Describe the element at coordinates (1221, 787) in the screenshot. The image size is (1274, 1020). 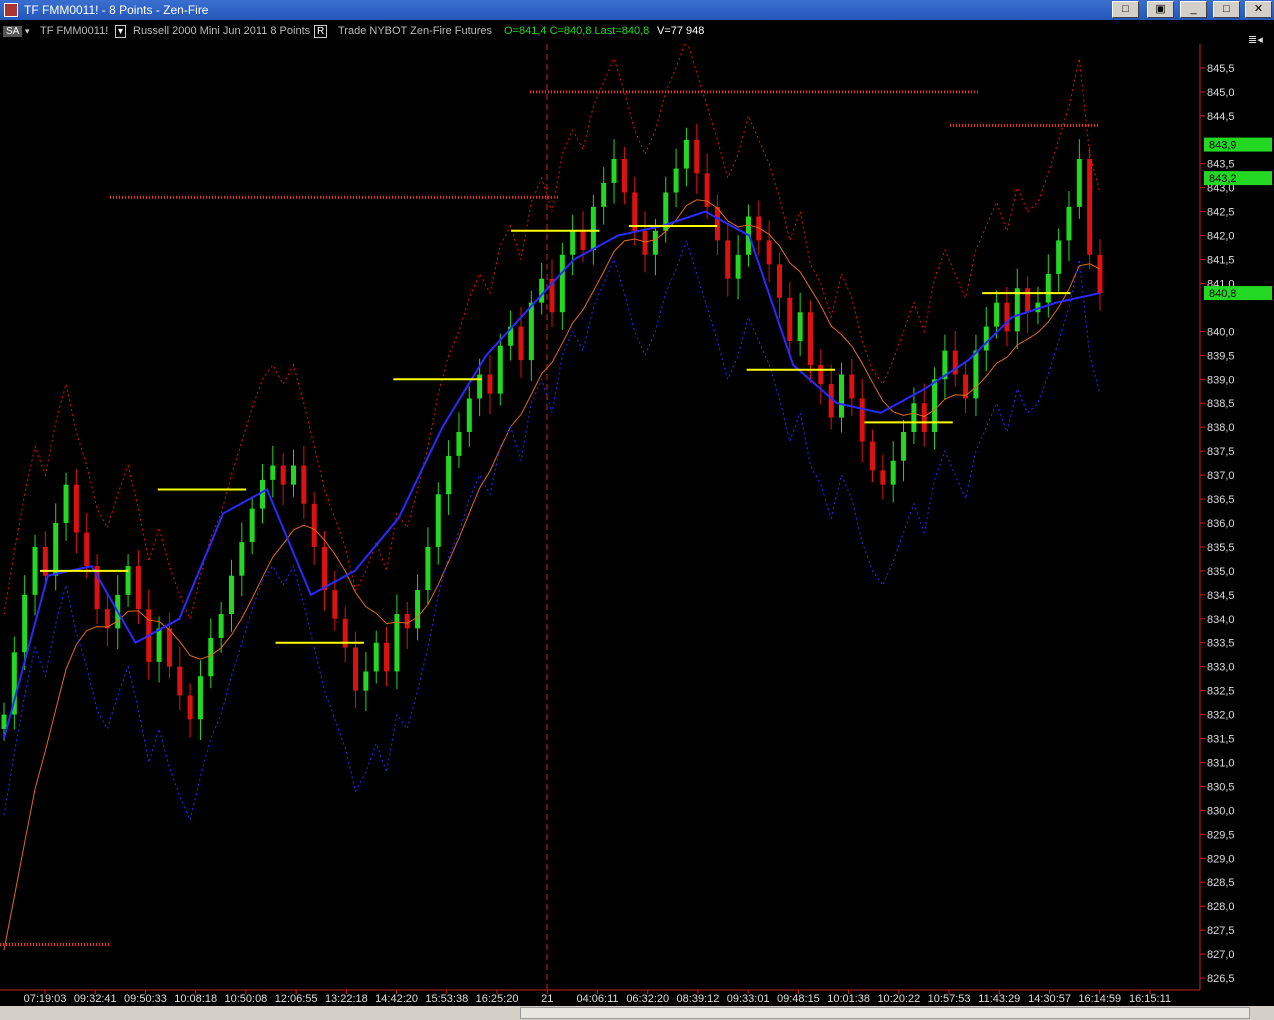
I see `price-tick-label: 830,5` at that location.